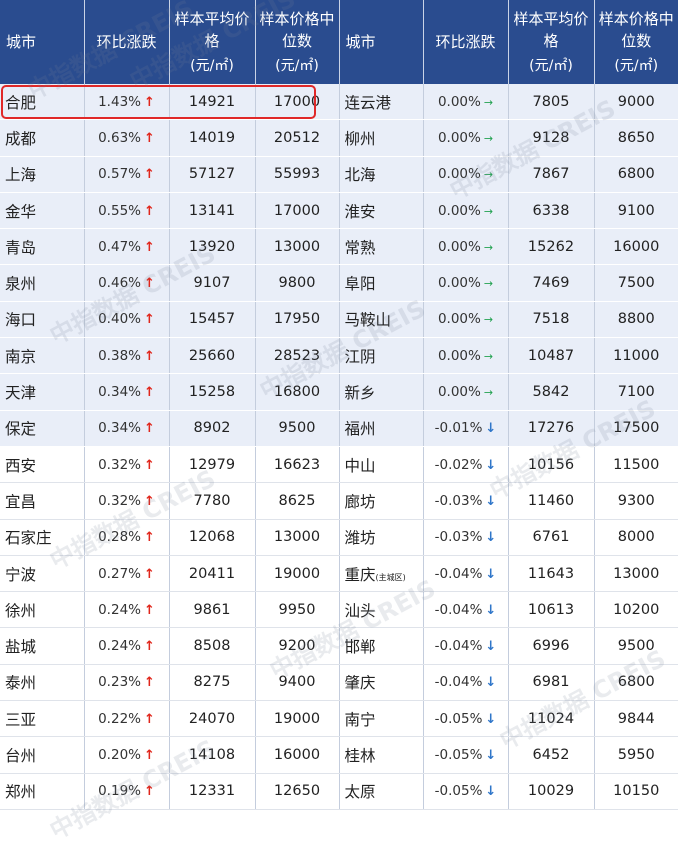  I want to click on city-text: 海口, so click(20, 320).